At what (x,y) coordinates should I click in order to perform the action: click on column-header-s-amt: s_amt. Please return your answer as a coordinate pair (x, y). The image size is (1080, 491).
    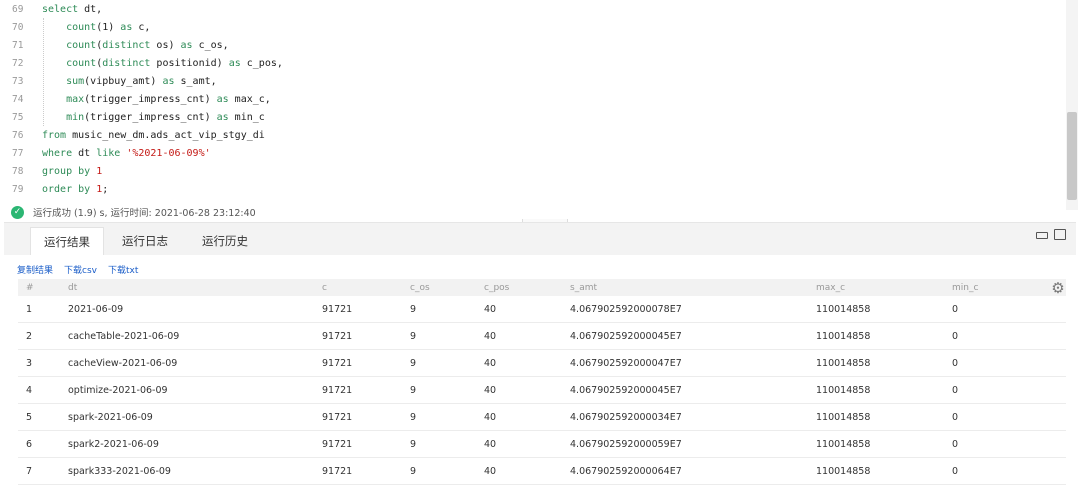
    Looking at the image, I should click on (583, 287).